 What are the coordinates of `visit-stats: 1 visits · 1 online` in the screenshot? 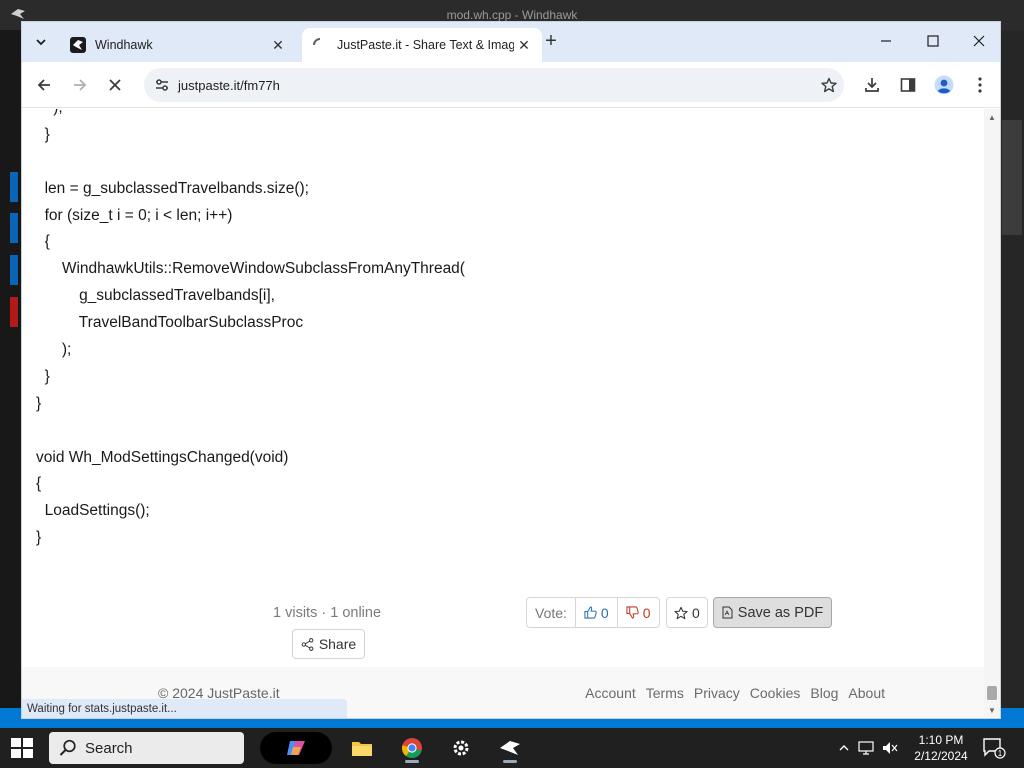 It's located at (327, 613).